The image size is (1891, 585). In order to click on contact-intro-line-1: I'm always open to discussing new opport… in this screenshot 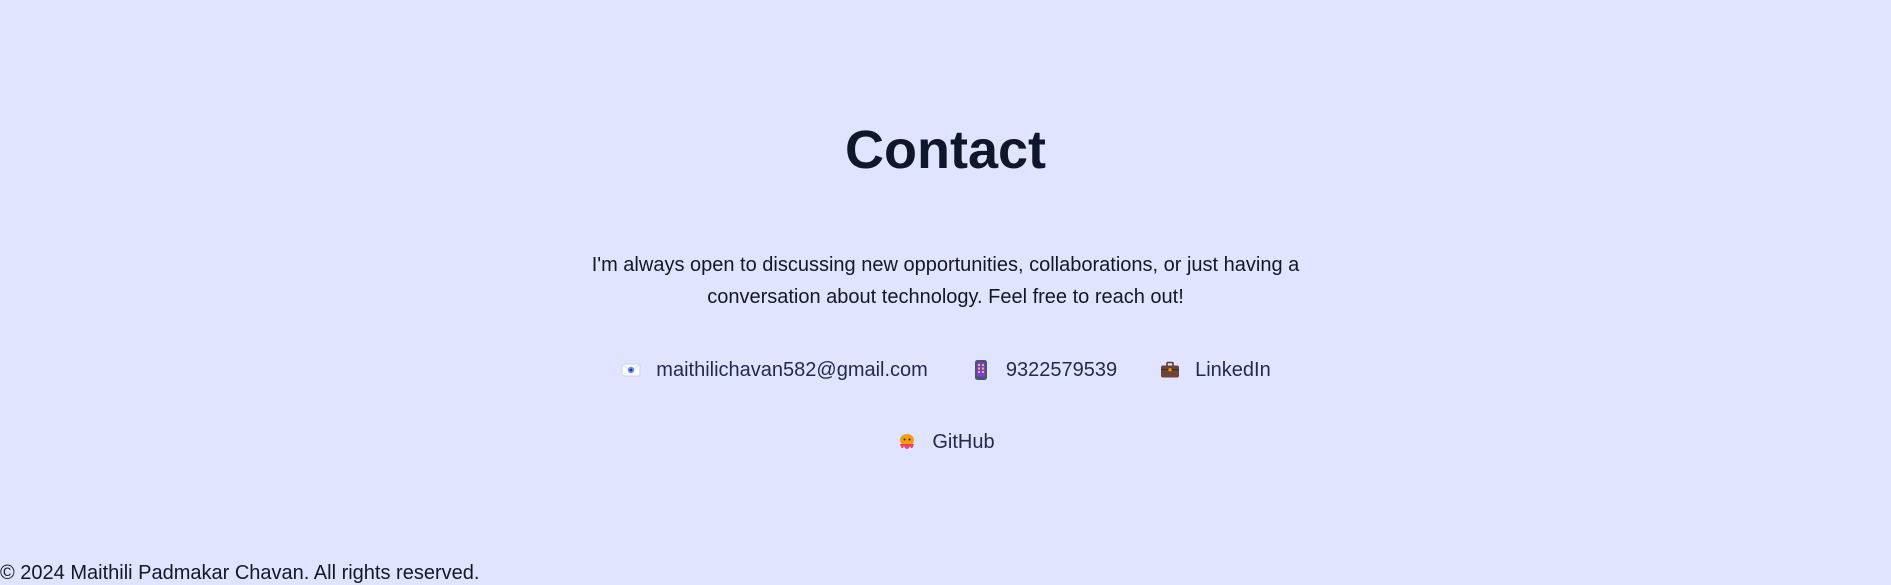, I will do `click(945, 265)`.